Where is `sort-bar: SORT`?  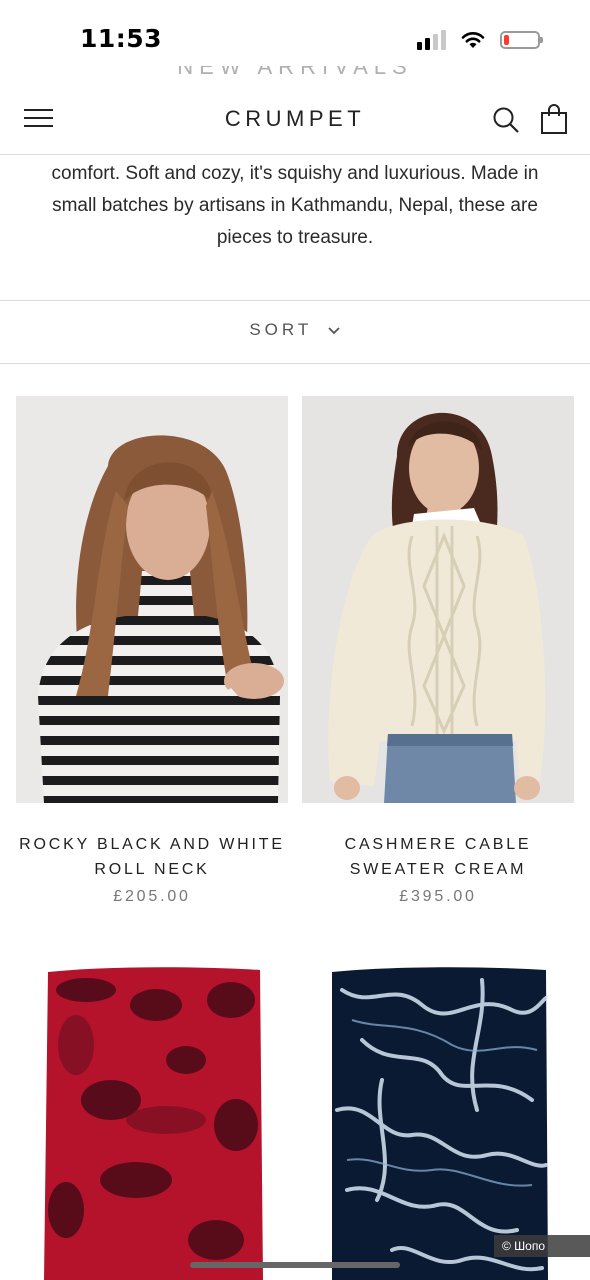 sort-bar: SORT is located at coordinates (295, 332).